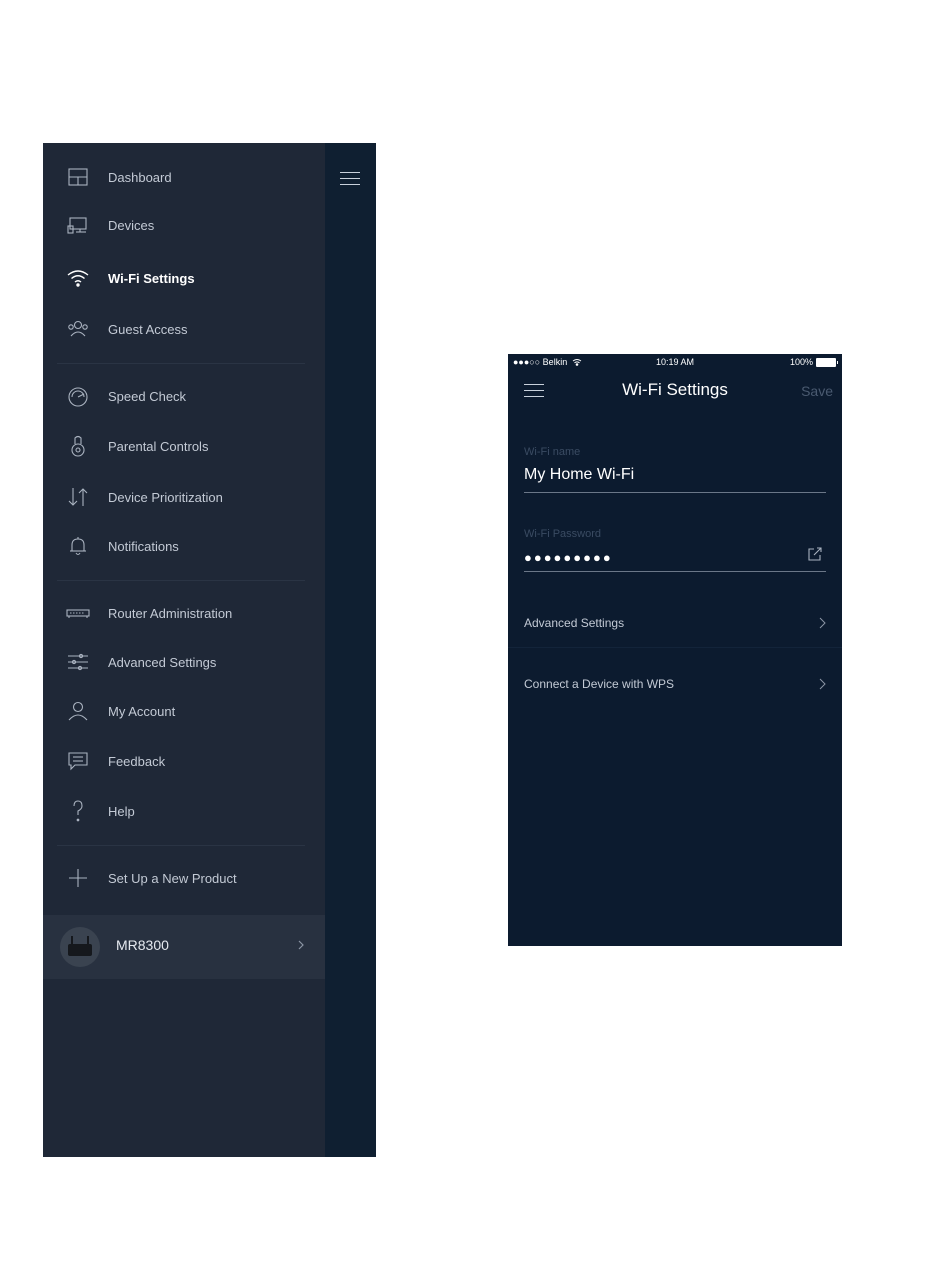  Describe the element at coordinates (151, 278) in the screenshot. I see `menu-item-label: Wi-Fi Settings` at that location.